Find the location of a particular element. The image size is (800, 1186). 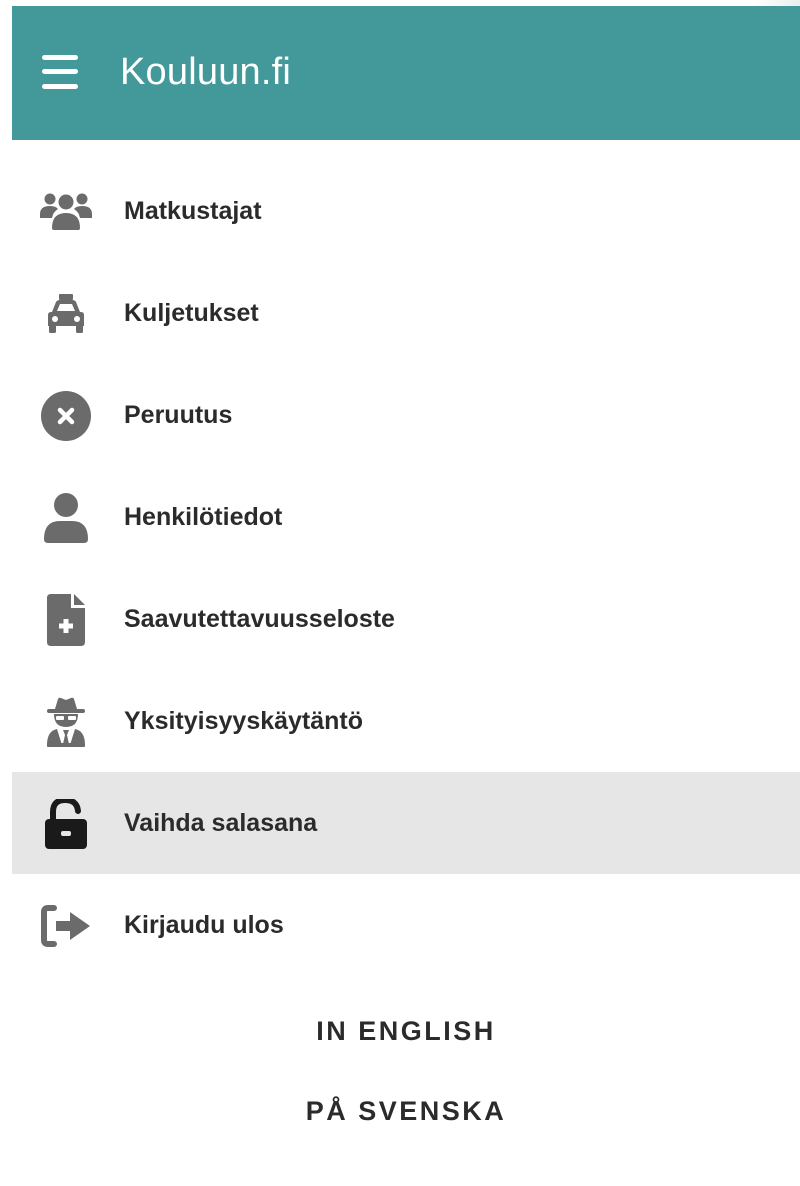

hamburger-icon is located at coordinates (60, 72).